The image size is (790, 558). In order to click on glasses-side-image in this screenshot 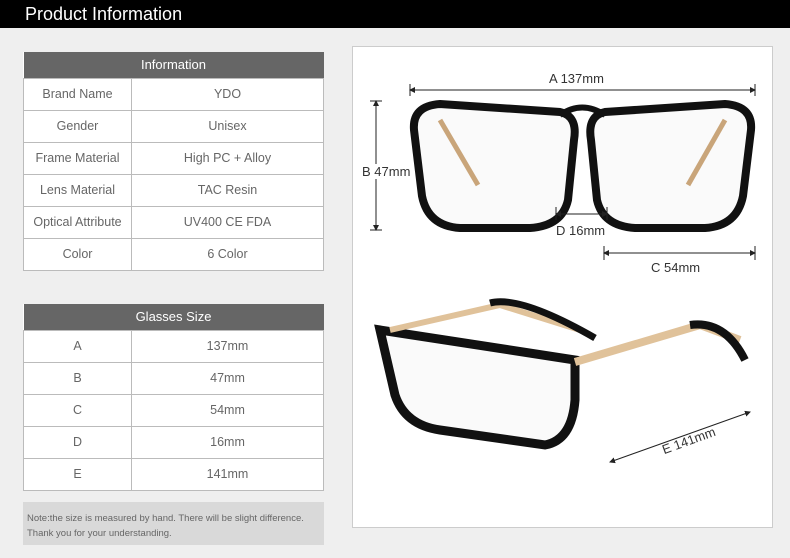, I will do `click(561, 374)`.